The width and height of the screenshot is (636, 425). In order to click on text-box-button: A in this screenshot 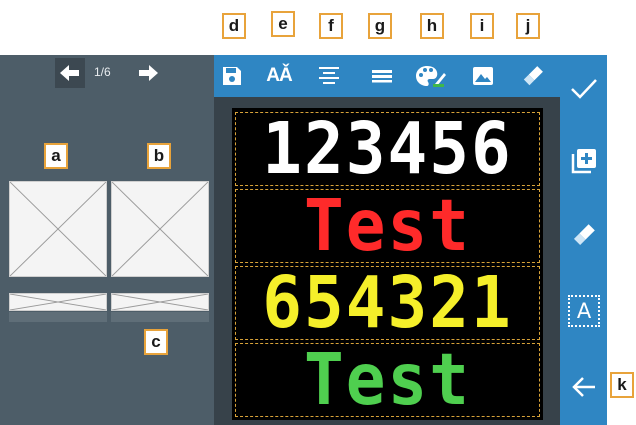, I will do `click(584, 311)`.